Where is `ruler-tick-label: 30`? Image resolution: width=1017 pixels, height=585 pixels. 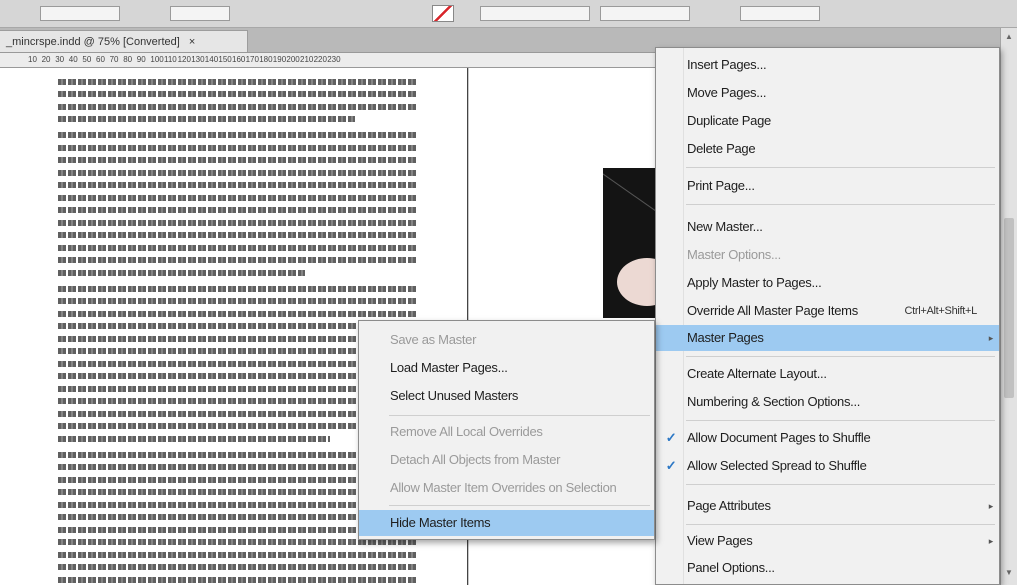
ruler-tick-label: 30 is located at coordinates (60, 59).